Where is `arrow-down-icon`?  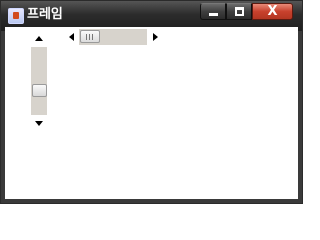 arrow-down-icon is located at coordinates (39, 123).